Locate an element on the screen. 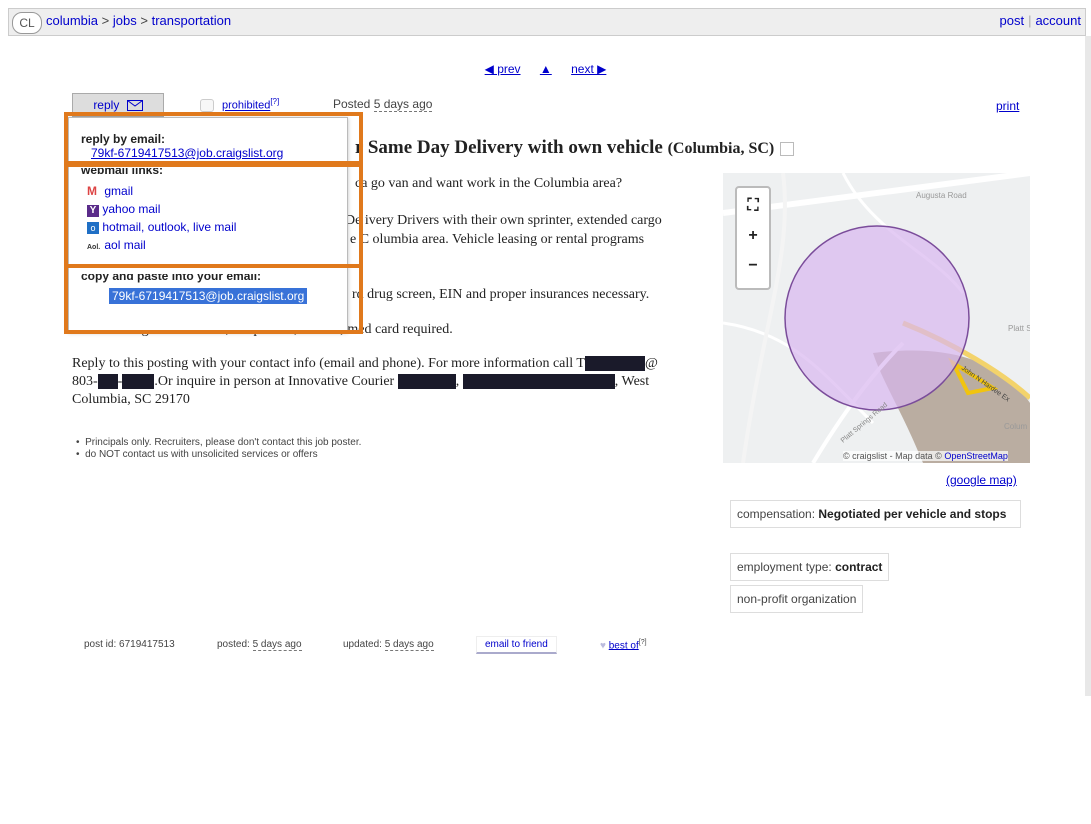  body-paragraph: Columbia, SC 29170 is located at coordinates (131, 399).